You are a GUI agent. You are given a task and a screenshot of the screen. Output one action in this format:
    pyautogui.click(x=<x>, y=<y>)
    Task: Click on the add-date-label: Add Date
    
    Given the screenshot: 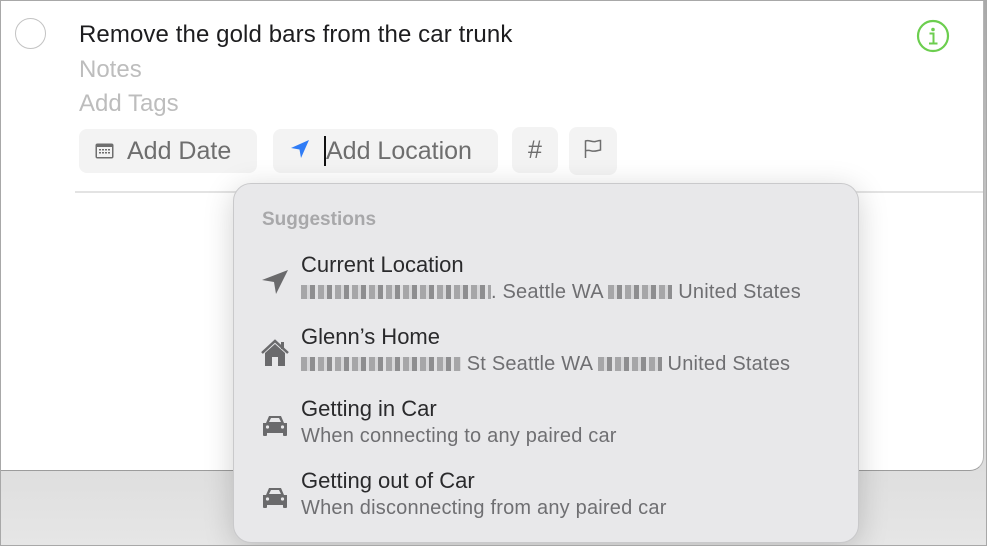 What is the action you would take?
    pyautogui.click(x=179, y=150)
    